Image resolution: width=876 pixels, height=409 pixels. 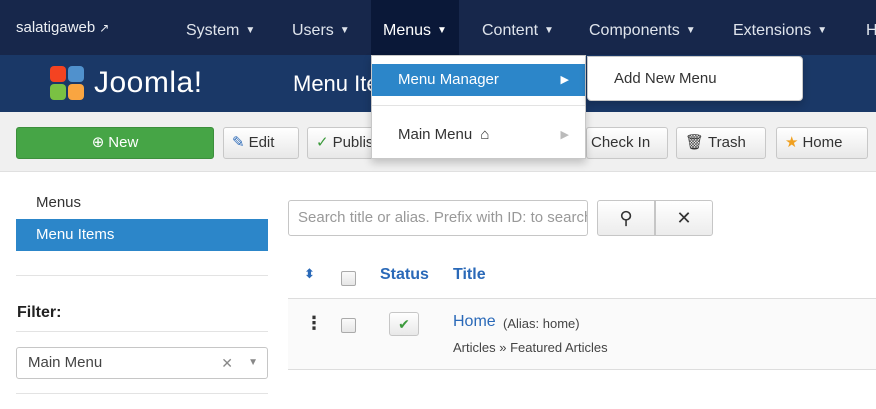 What do you see at coordinates (314, 323) in the screenshot?
I see `drag-handle-icon: ⋮` at bounding box center [314, 323].